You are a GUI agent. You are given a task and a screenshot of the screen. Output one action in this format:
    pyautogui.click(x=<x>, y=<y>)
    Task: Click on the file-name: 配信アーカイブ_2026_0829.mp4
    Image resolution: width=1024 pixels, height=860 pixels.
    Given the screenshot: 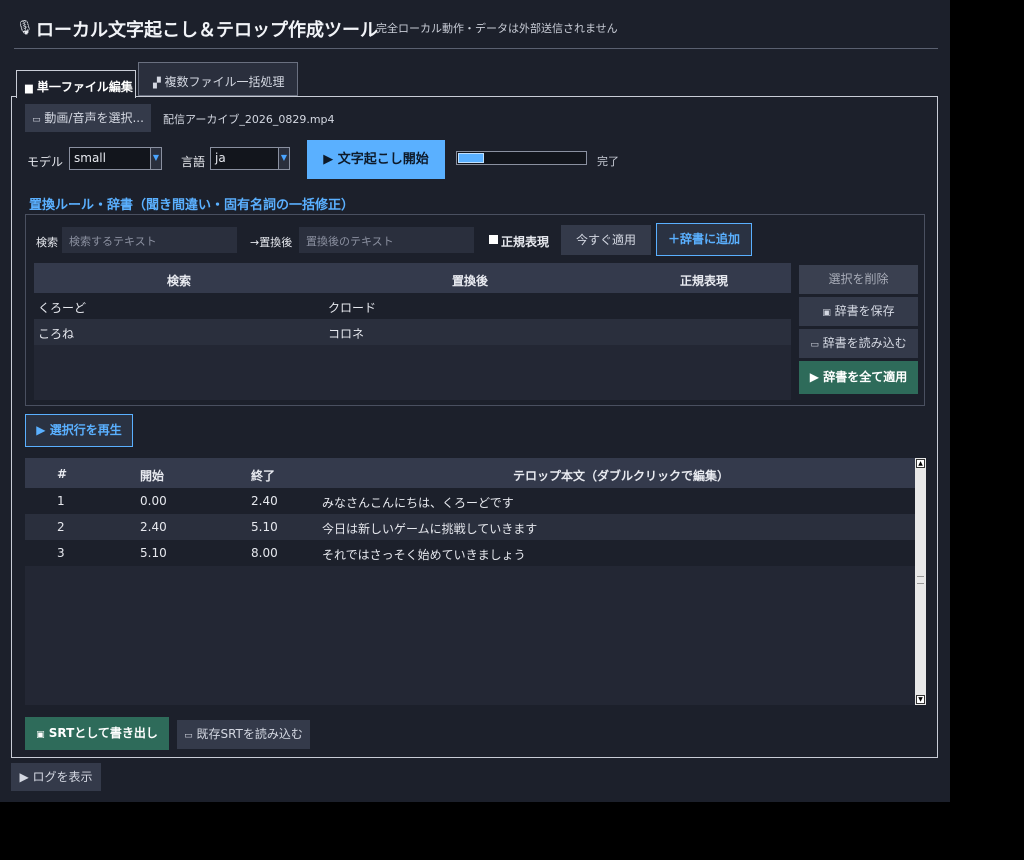 What is the action you would take?
    pyautogui.click(x=249, y=119)
    